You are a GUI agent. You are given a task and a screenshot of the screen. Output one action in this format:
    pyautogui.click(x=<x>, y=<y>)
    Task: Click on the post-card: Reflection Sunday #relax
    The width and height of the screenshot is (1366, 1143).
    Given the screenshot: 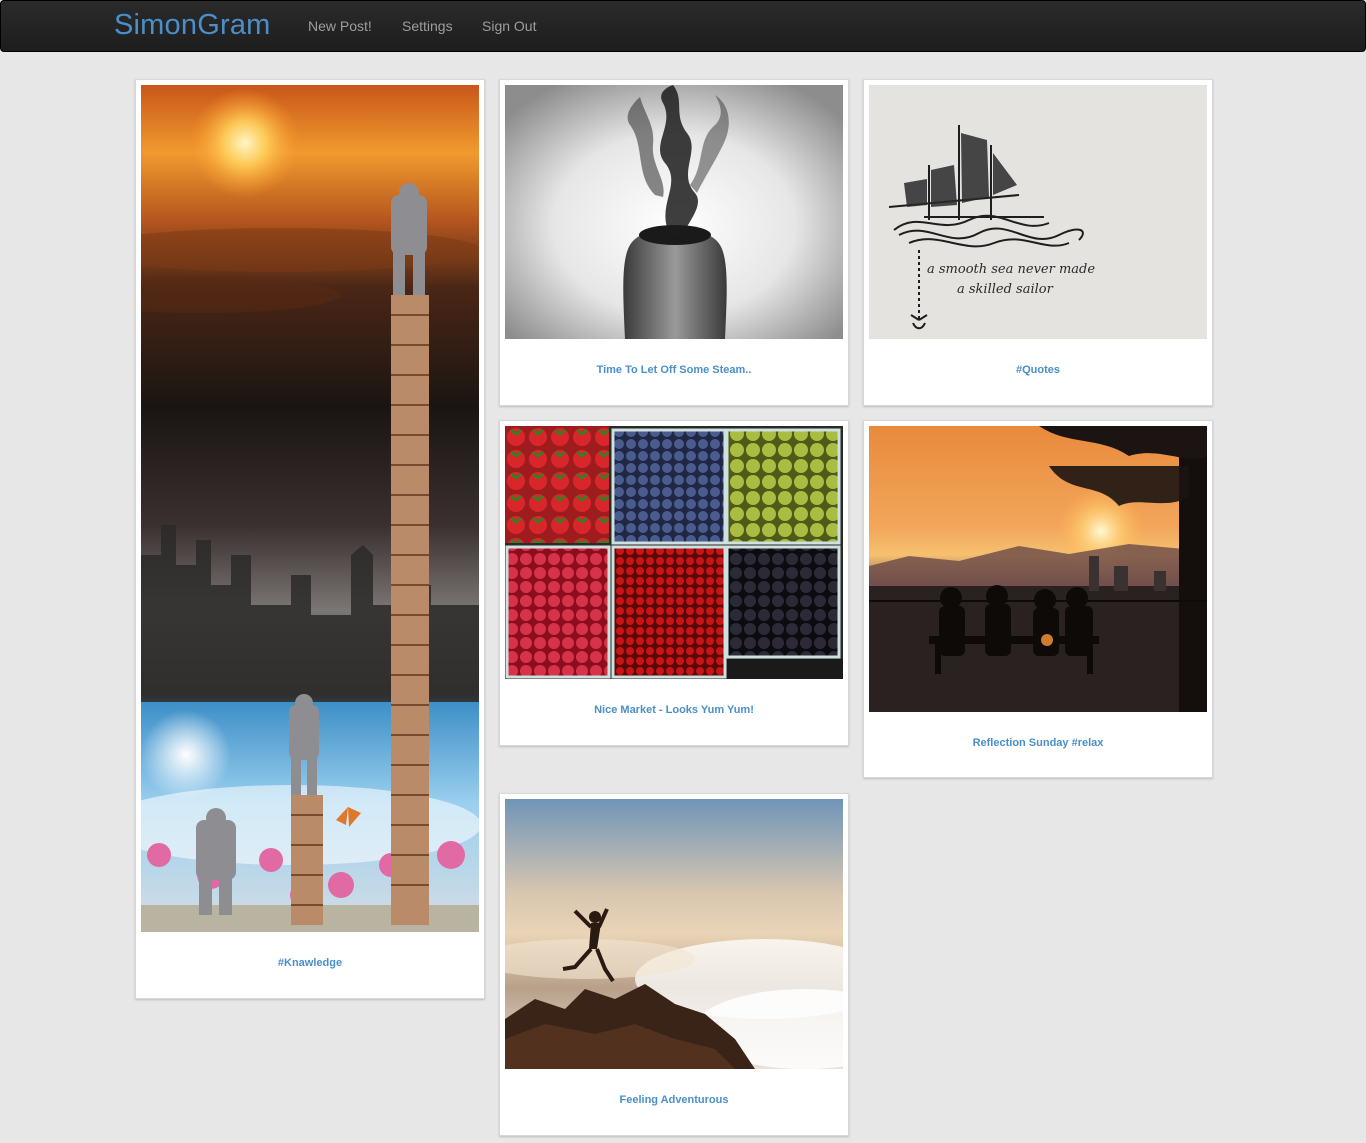 What is the action you would take?
    pyautogui.click(x=1038, y=599)
    